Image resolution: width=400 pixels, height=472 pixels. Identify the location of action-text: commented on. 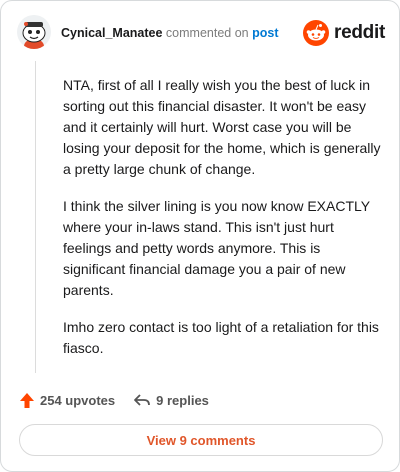
(207, 33).